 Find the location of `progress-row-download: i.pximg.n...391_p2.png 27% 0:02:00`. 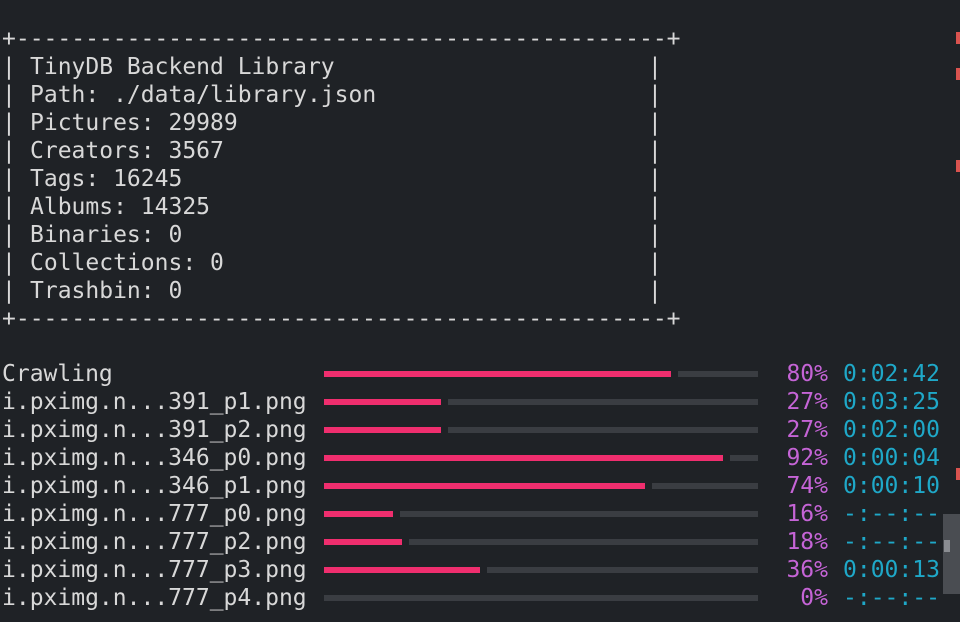

progress-row-download: i.pximg.n...391_p2.png 27% 0:02:00 is located at coordinates (480, 430).